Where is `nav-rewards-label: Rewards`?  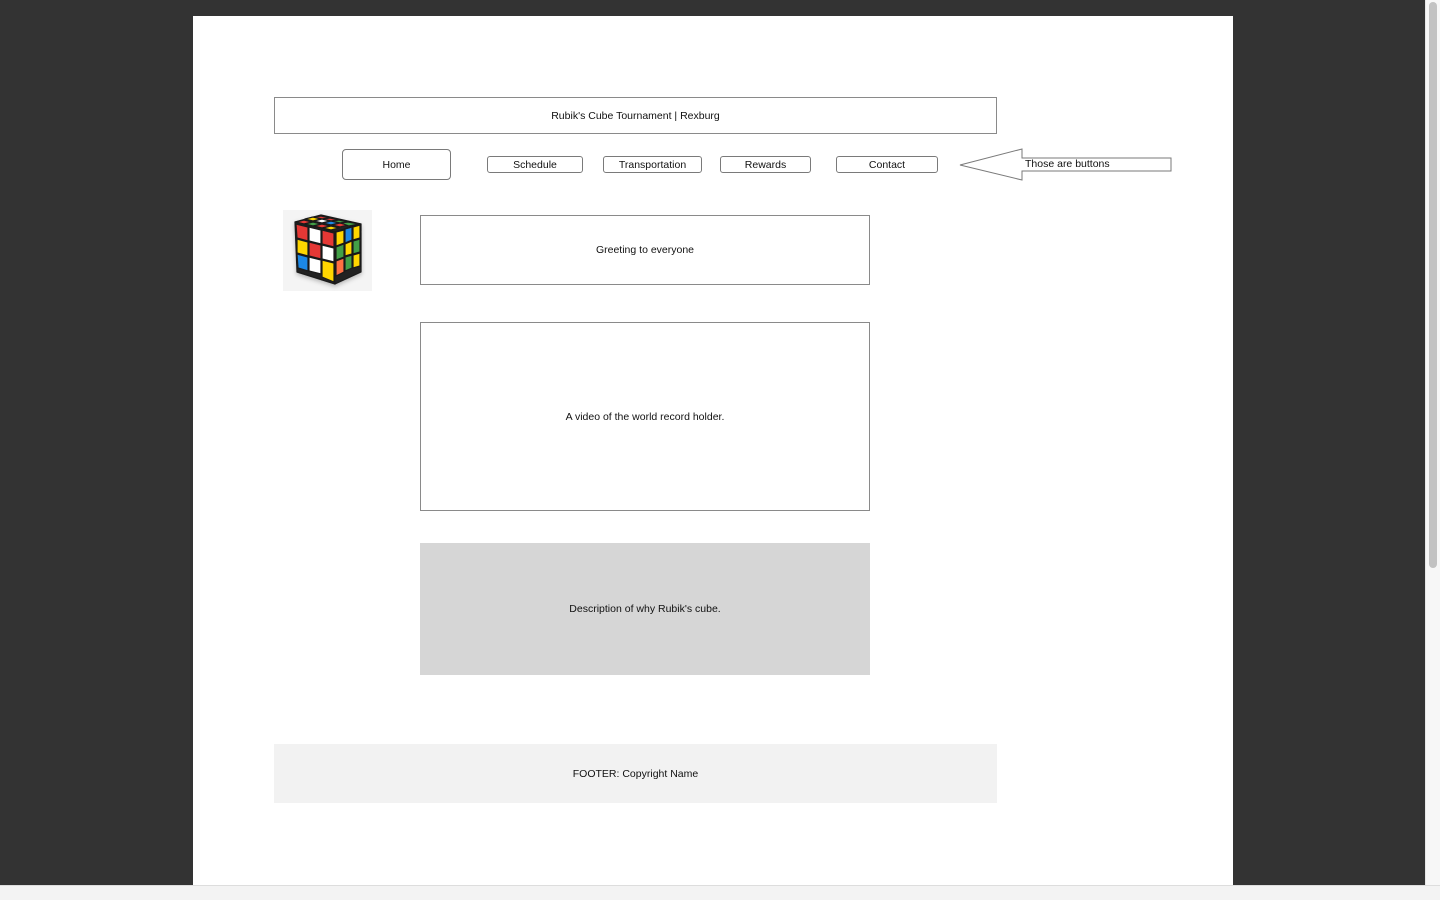 nav-rewards-label: Rewards is located at coordinates (765, 164).